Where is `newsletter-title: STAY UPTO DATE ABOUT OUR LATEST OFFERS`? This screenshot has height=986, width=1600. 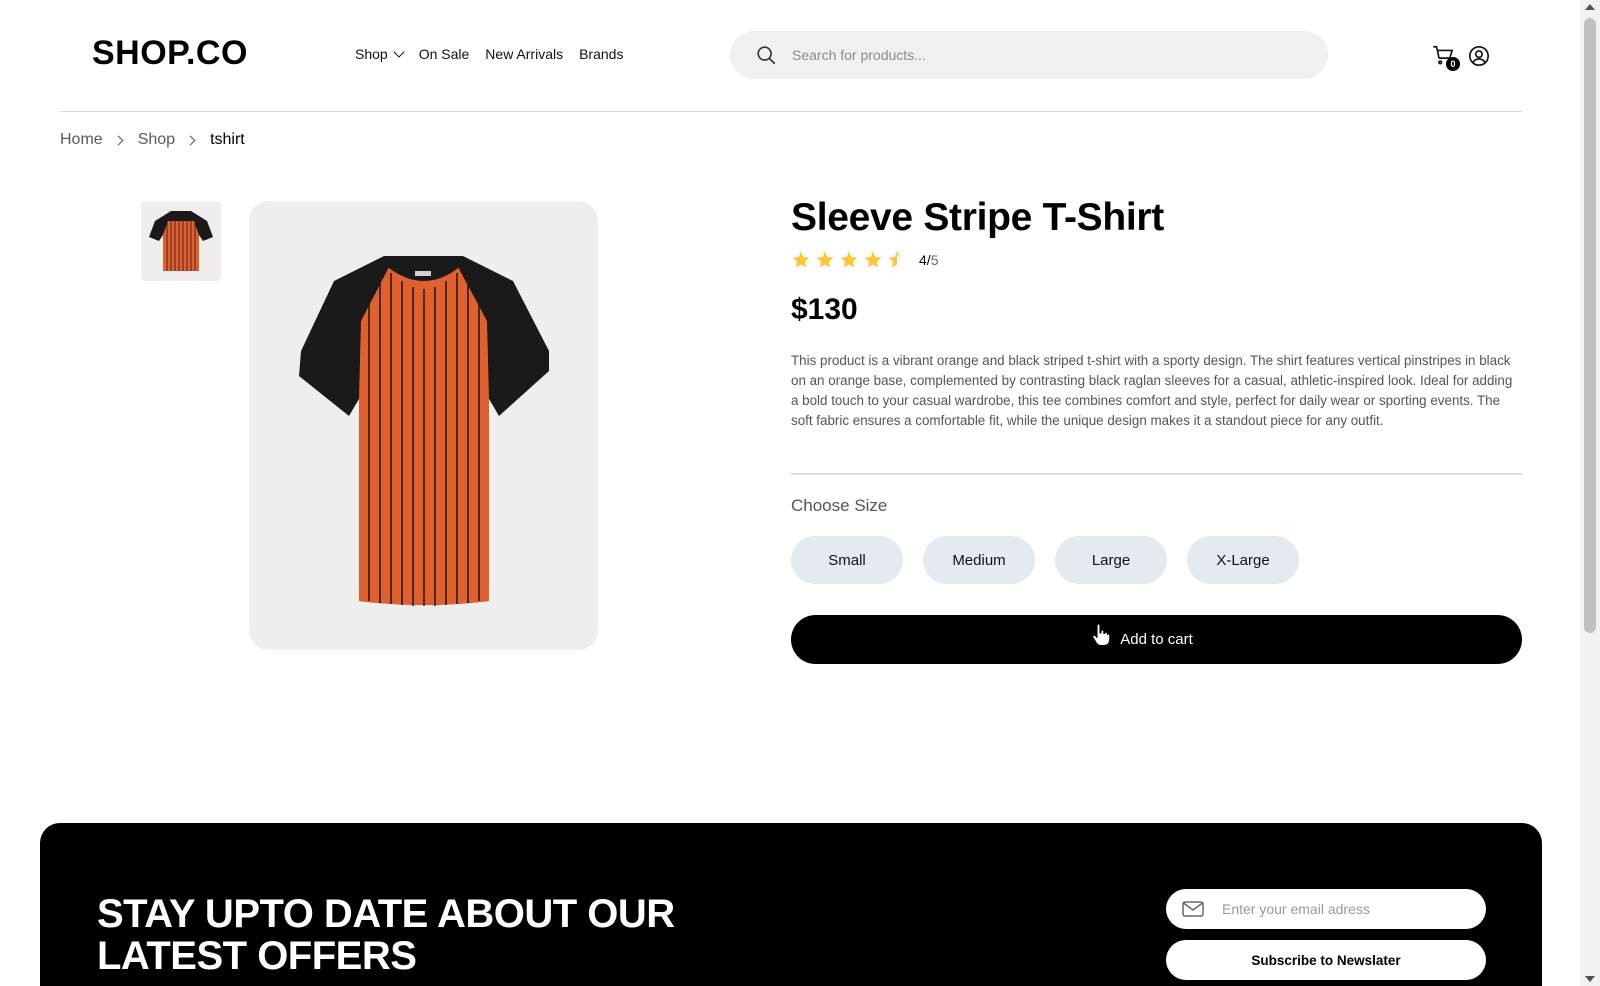 newsletter-title: STAY UPTO DATE ABOUT OUR LATEST OFFERS is located at coordinates (457, 935).